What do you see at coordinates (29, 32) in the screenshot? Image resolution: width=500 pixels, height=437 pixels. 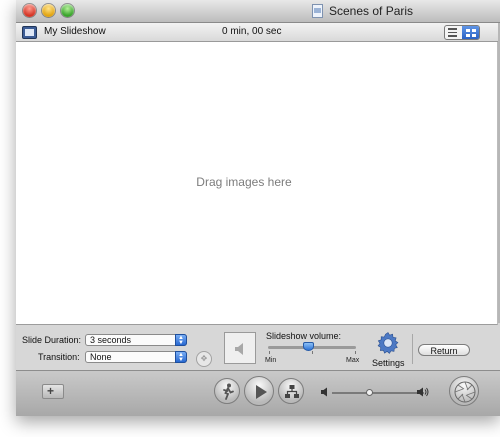 I see `slideshow-icon` at bounding box center [29, 32].